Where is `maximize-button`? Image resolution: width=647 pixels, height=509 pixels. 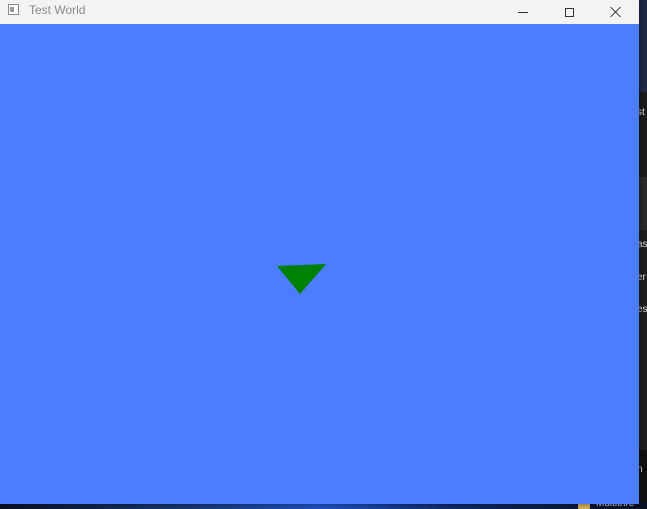
maximize-button is located at coordinates (569, 12).